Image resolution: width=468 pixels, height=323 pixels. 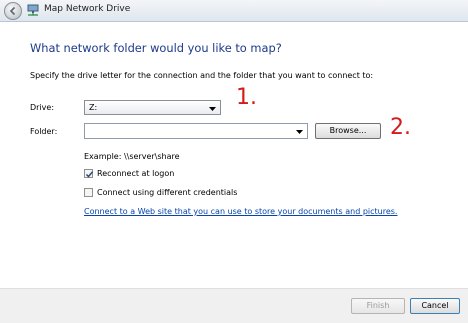 I want to click on window-title: Map Network Drive, so click(x=87, y=9).